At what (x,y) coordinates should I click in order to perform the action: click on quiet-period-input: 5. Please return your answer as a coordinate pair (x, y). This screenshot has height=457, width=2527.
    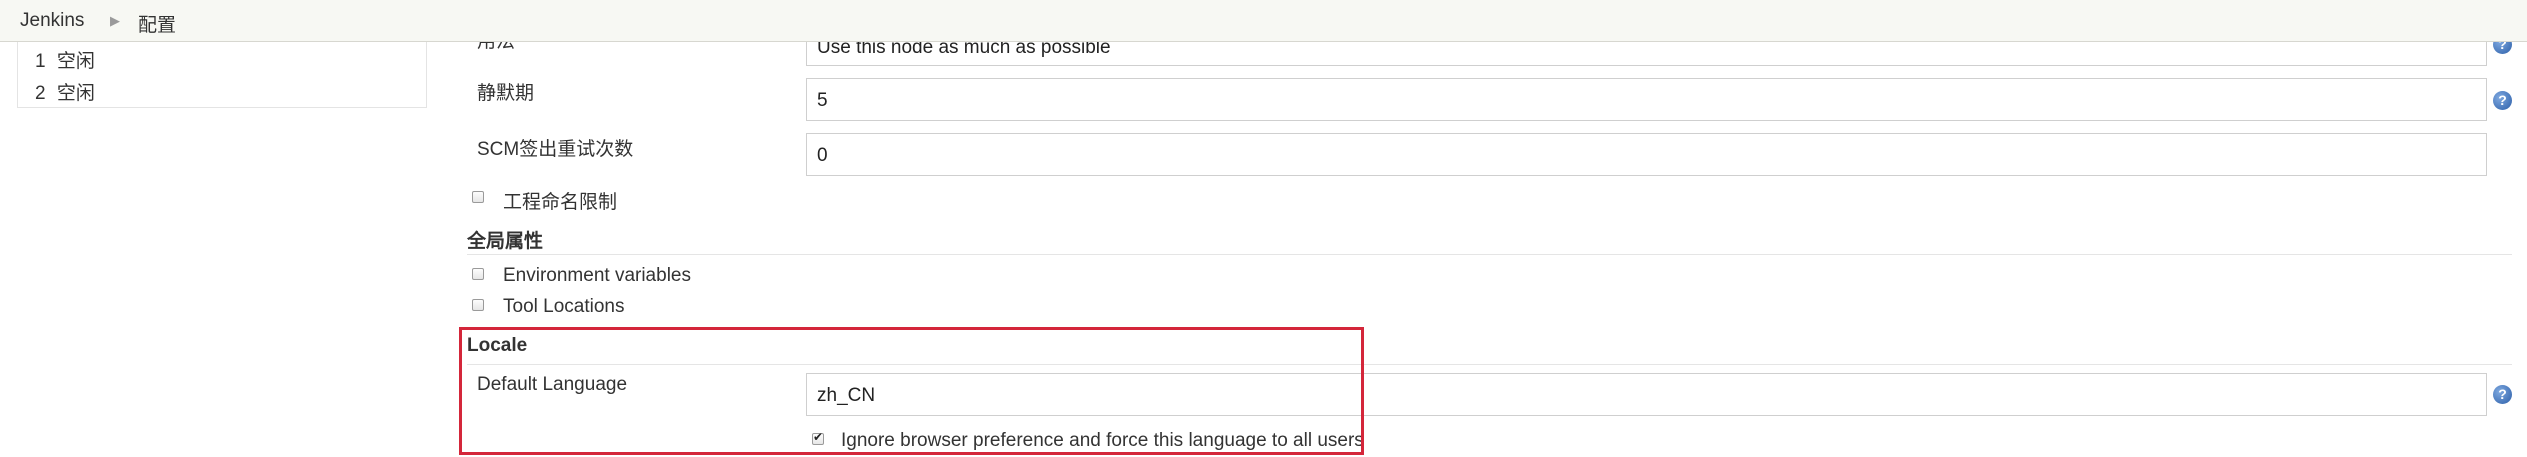
    Looking at the image, I should click on (1646, 99).